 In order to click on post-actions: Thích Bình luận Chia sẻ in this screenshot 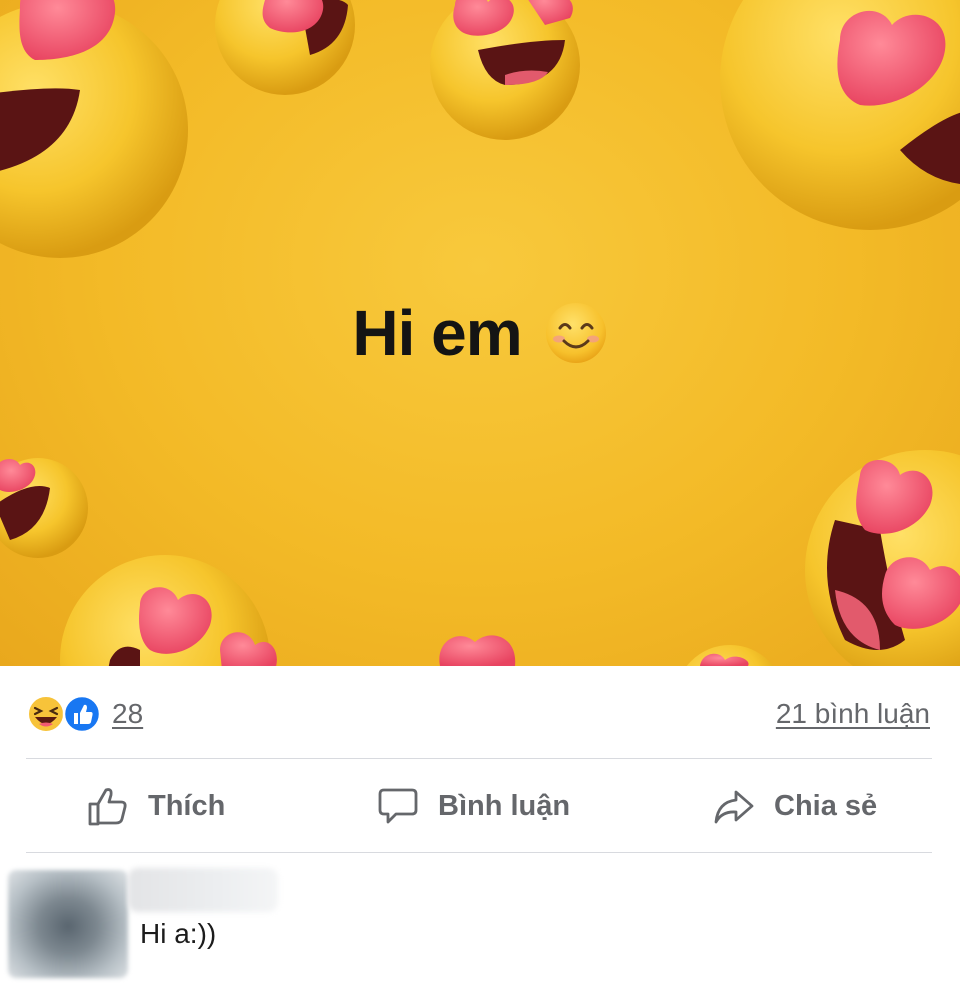, I will do `click(479, 806)`.